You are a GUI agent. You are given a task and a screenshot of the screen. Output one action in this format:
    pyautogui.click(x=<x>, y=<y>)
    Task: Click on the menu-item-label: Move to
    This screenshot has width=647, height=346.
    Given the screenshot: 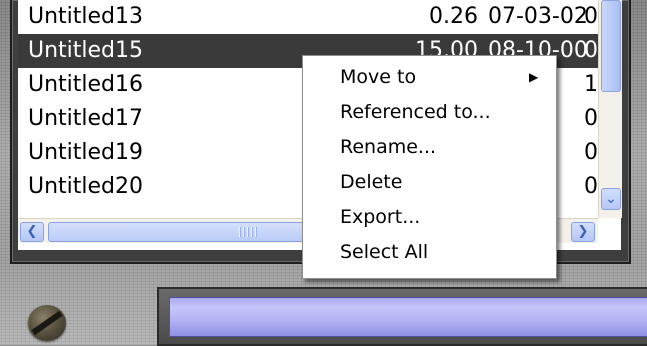 What is the action you would take?
    pyautogui.click(x=378, y=77)
    